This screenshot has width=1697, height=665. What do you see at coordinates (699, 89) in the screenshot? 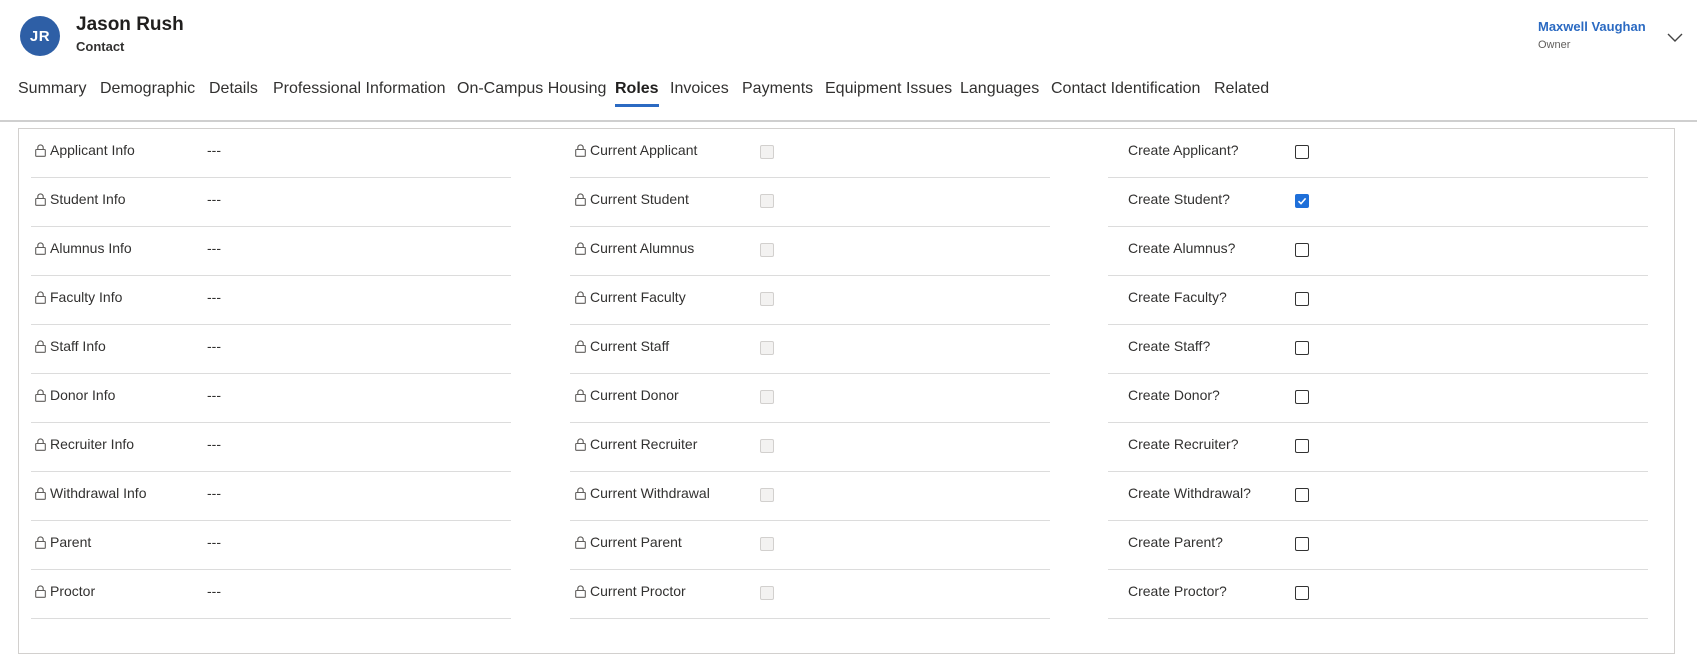
I see `tab-invoices: Invoices` at bounding box center [699, 89].